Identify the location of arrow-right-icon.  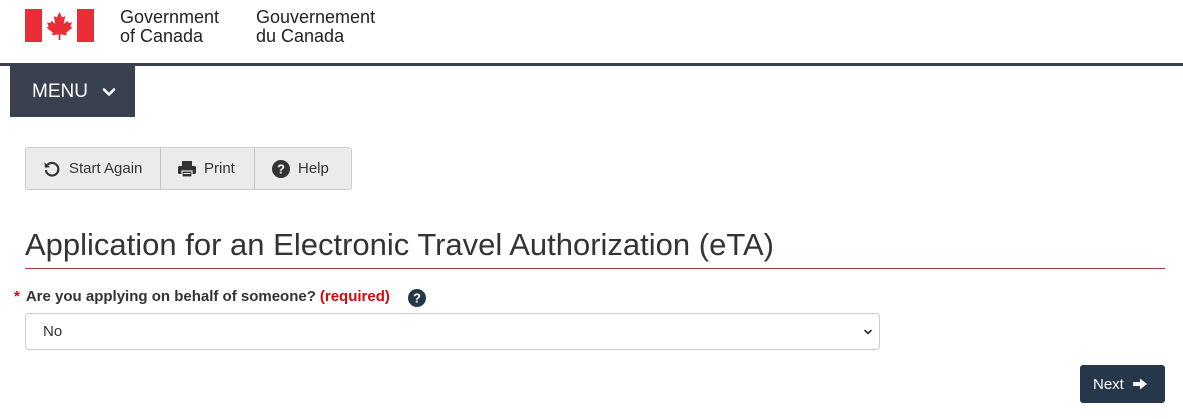
(1139, 384).